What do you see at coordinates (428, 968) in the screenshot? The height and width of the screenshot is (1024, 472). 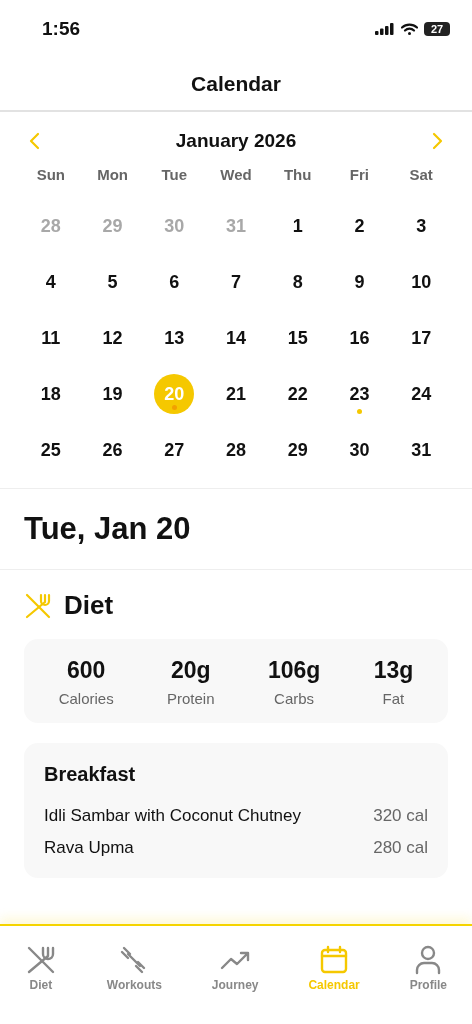 I see `profile-tab: Profile` at bounding box center [428, 968].